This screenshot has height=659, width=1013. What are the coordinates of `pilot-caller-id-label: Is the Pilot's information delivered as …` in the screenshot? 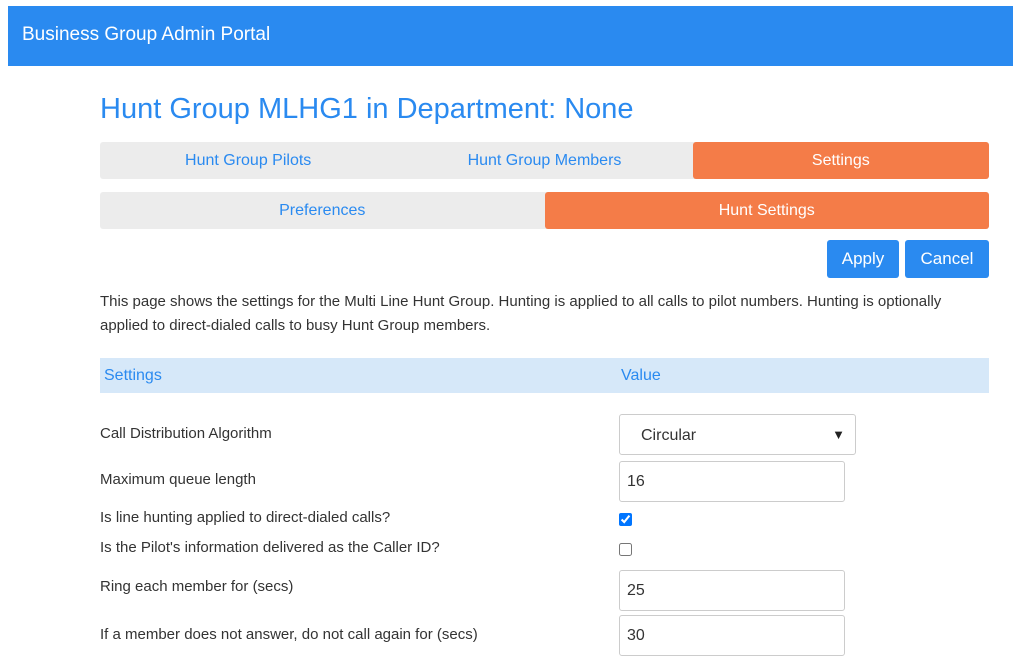 It's located at (270, 547).